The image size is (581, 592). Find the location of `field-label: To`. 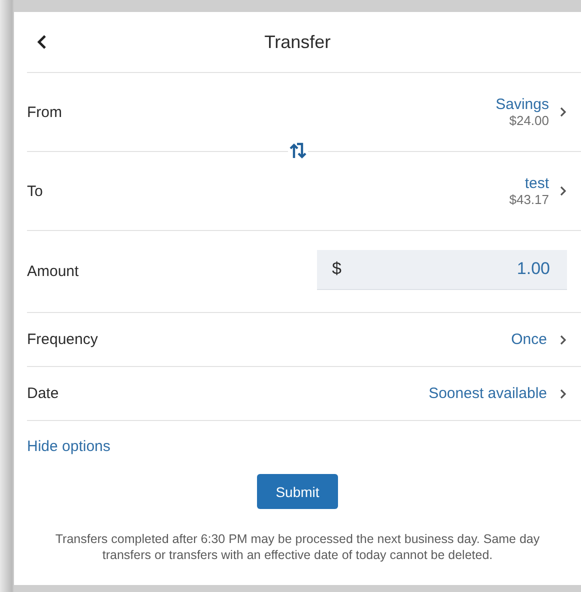

field-label: To is located at coordinates (35, 191).